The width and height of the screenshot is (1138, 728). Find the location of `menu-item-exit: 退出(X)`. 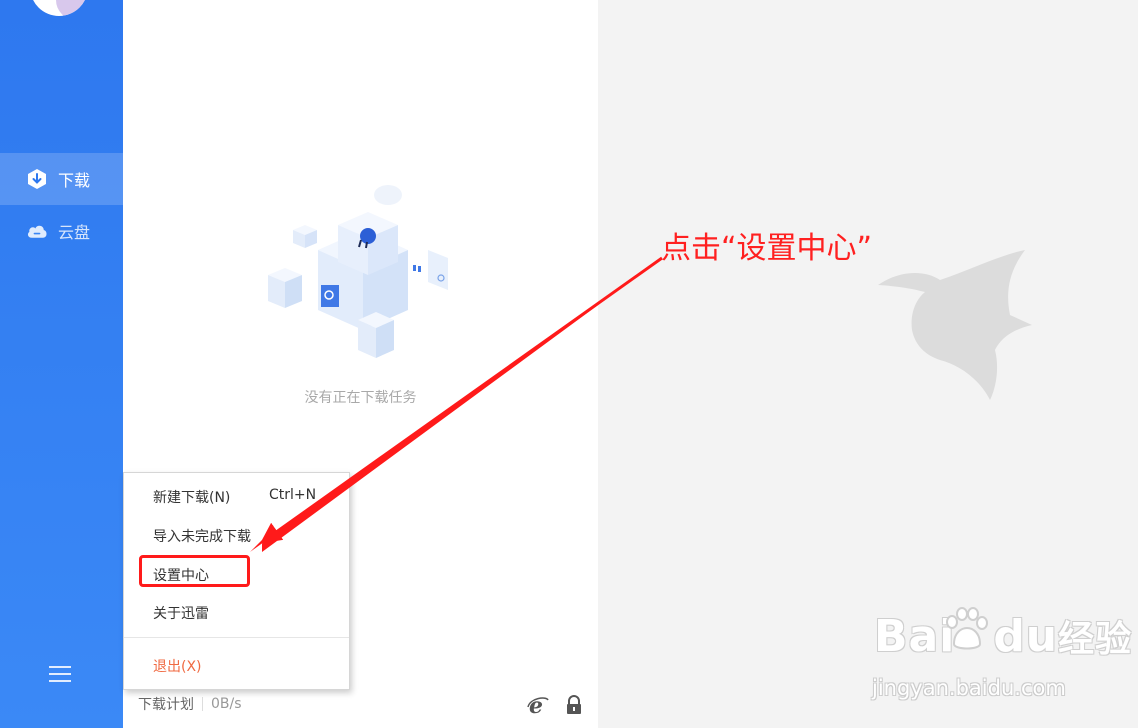

menu-item-exit: 退出(X) is located at coordinates (236, 665).